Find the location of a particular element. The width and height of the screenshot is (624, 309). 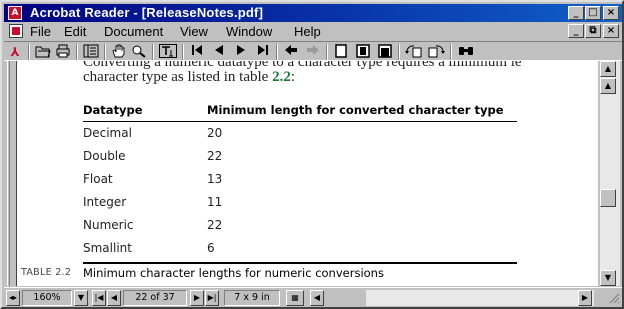

last-page-icon is located at coordinates (263, 52).